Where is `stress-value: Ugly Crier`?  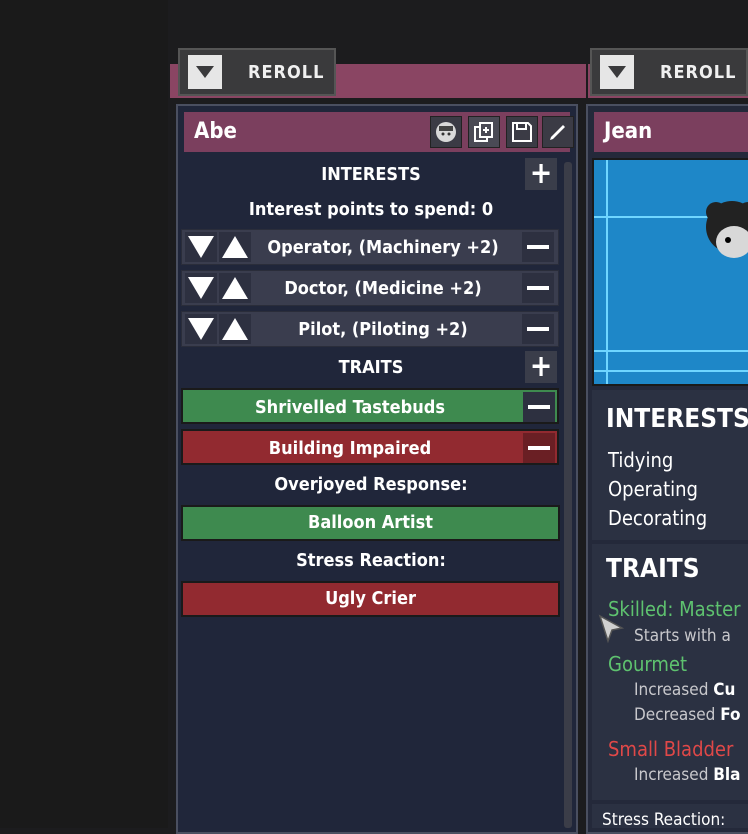
stress-value: Ugly Crier is located at coordinates (370, 599).